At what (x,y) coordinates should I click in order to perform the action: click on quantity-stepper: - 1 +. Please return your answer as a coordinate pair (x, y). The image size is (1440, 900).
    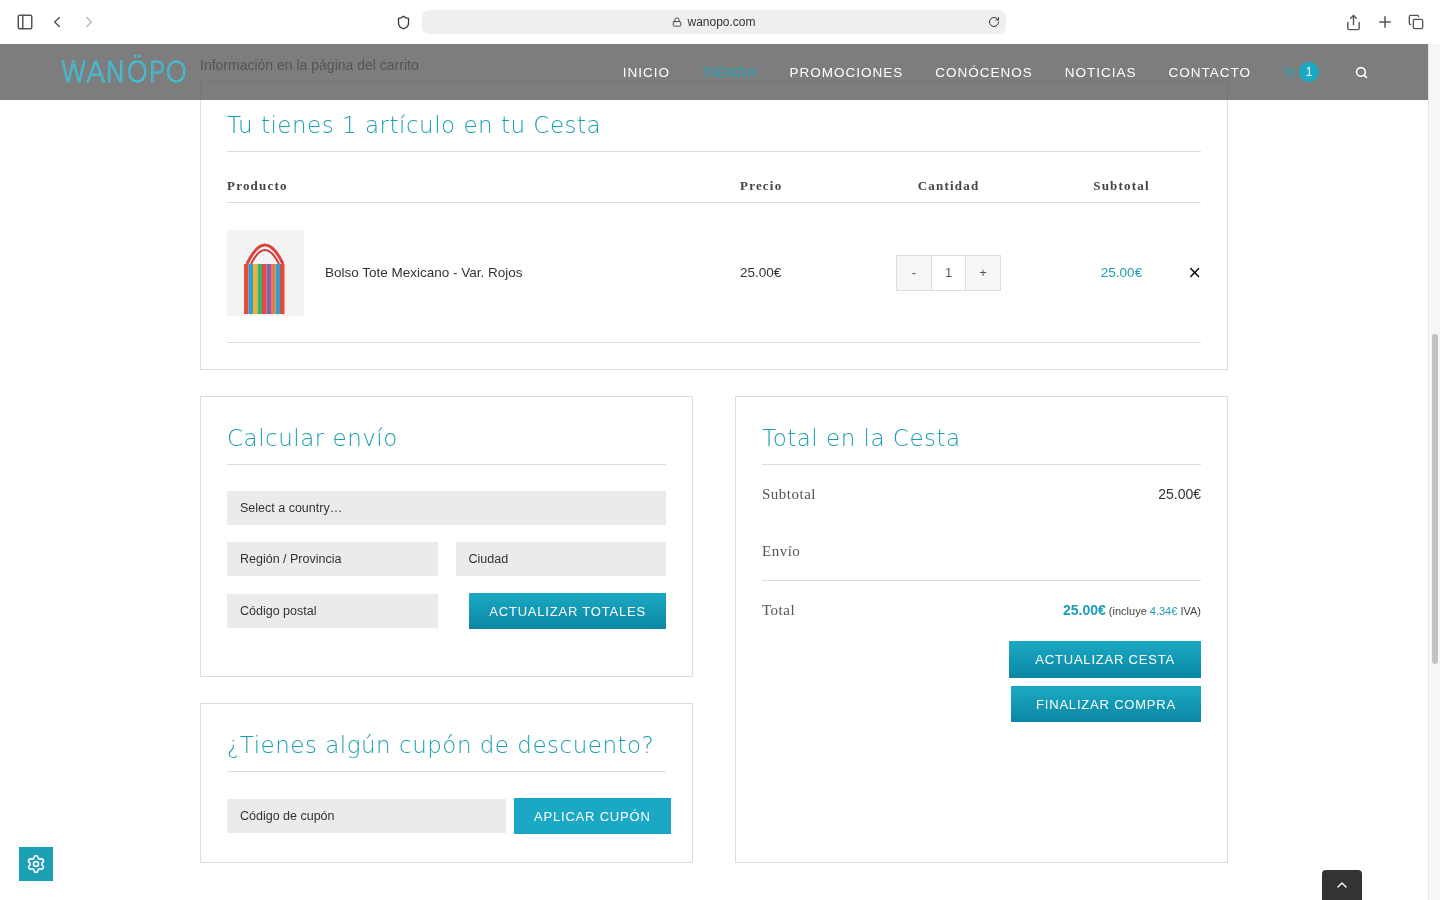
    Looking at the image, I should click on (948, 272).